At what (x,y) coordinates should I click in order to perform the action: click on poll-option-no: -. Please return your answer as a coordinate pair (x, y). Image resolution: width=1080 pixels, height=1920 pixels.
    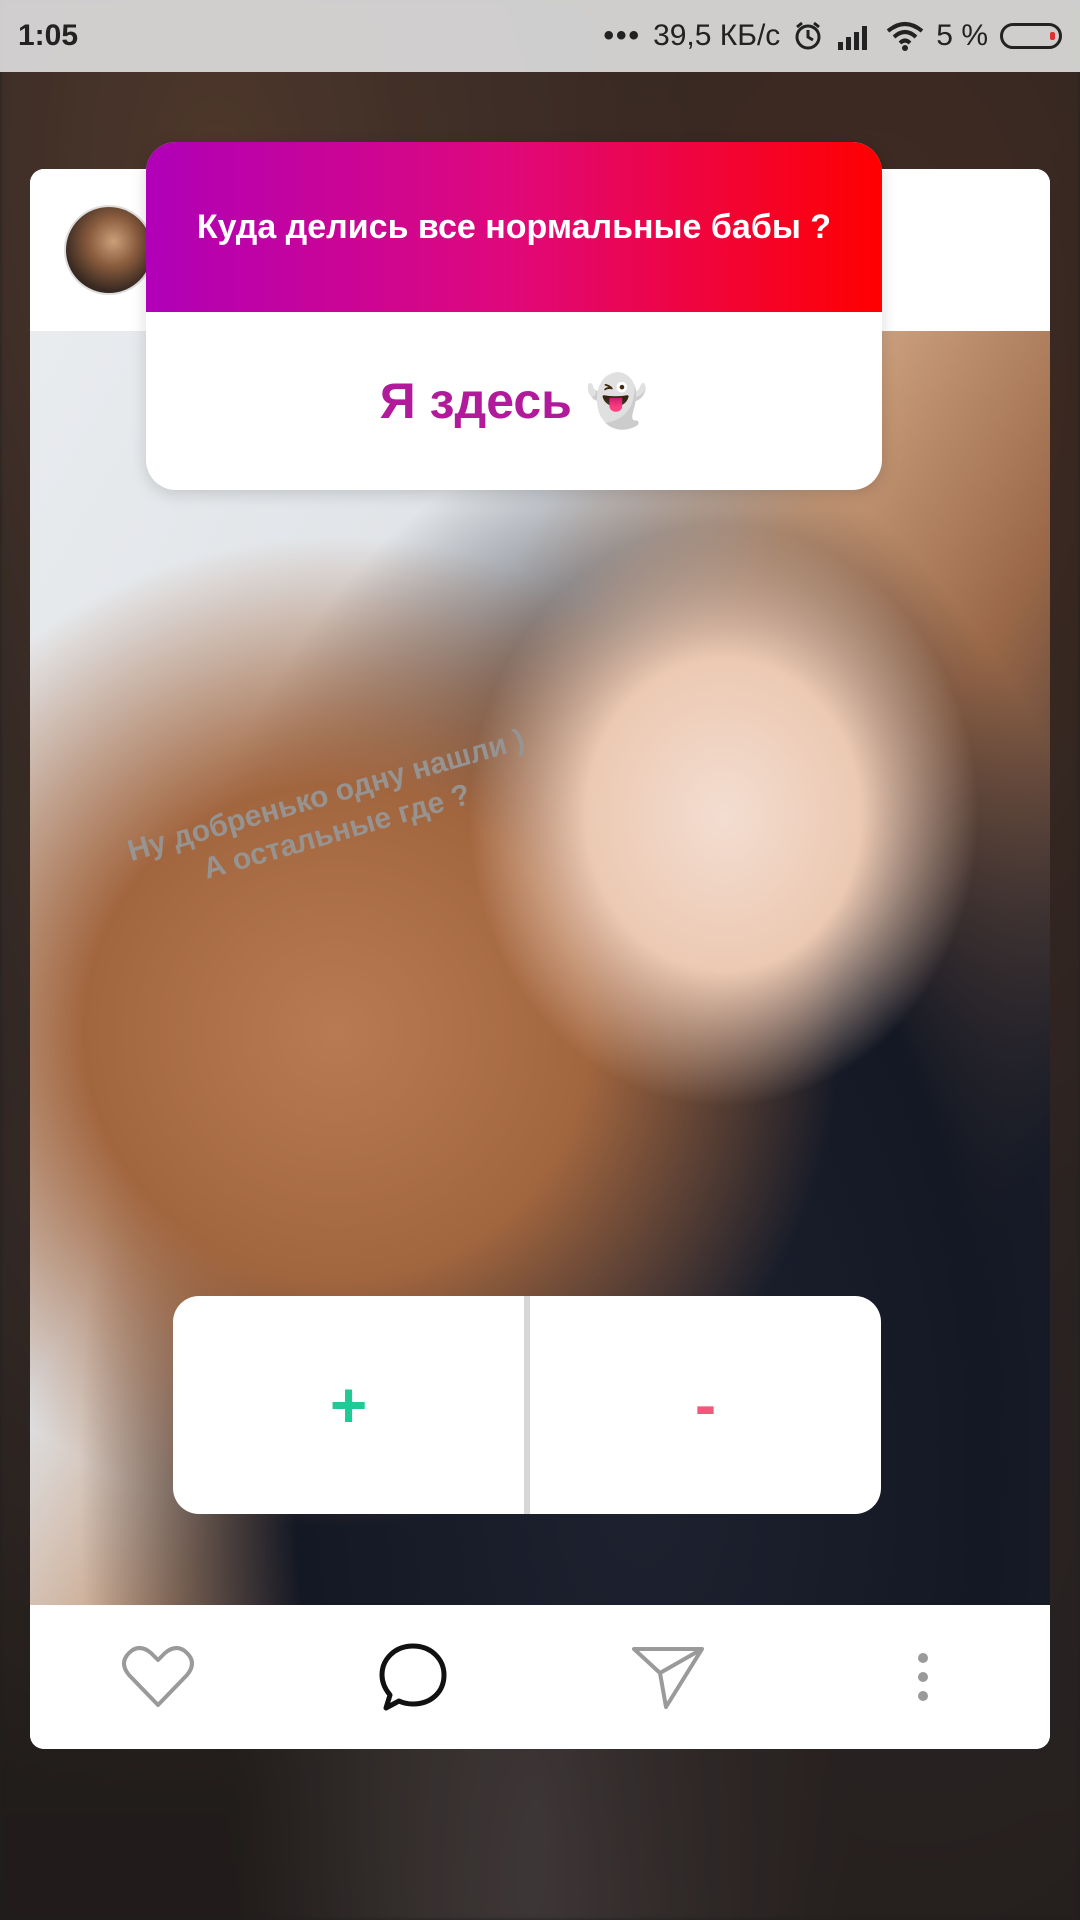
    Looking at the image, I should click on (705, 1405).